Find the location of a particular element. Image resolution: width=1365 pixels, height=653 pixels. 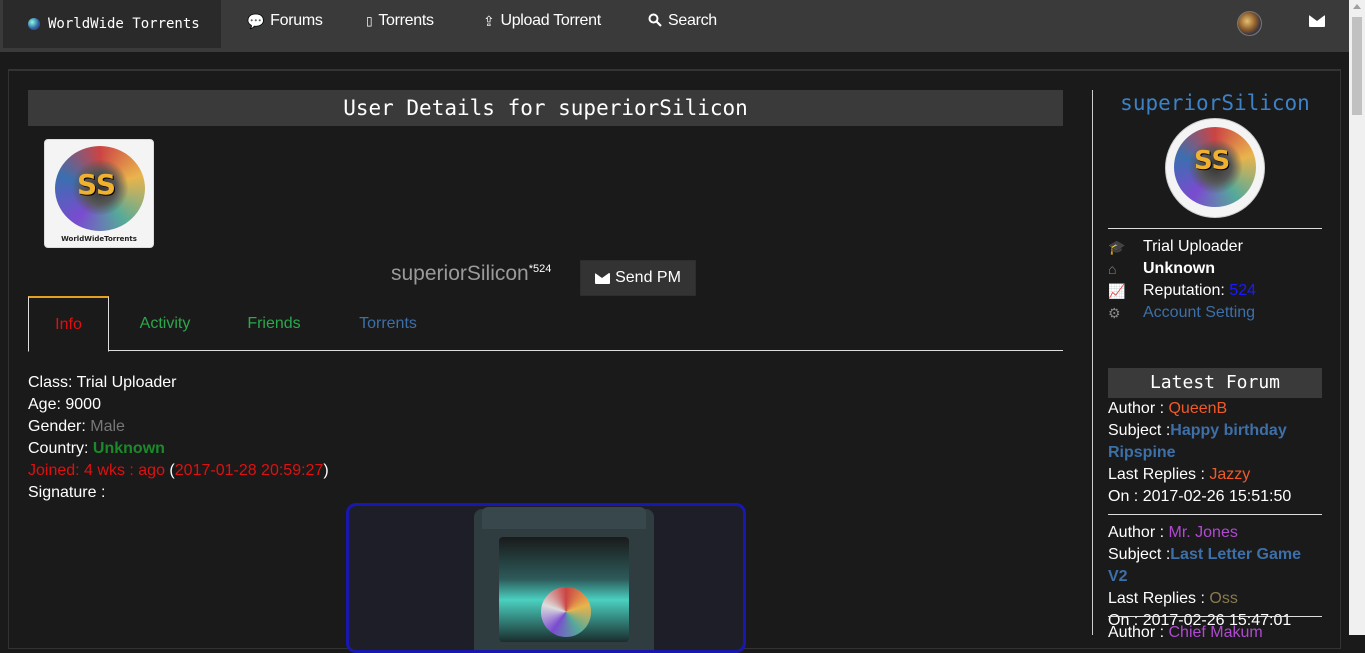

nav-upload: ⇪ Upload Torrent is located at coordinates (542, 21).